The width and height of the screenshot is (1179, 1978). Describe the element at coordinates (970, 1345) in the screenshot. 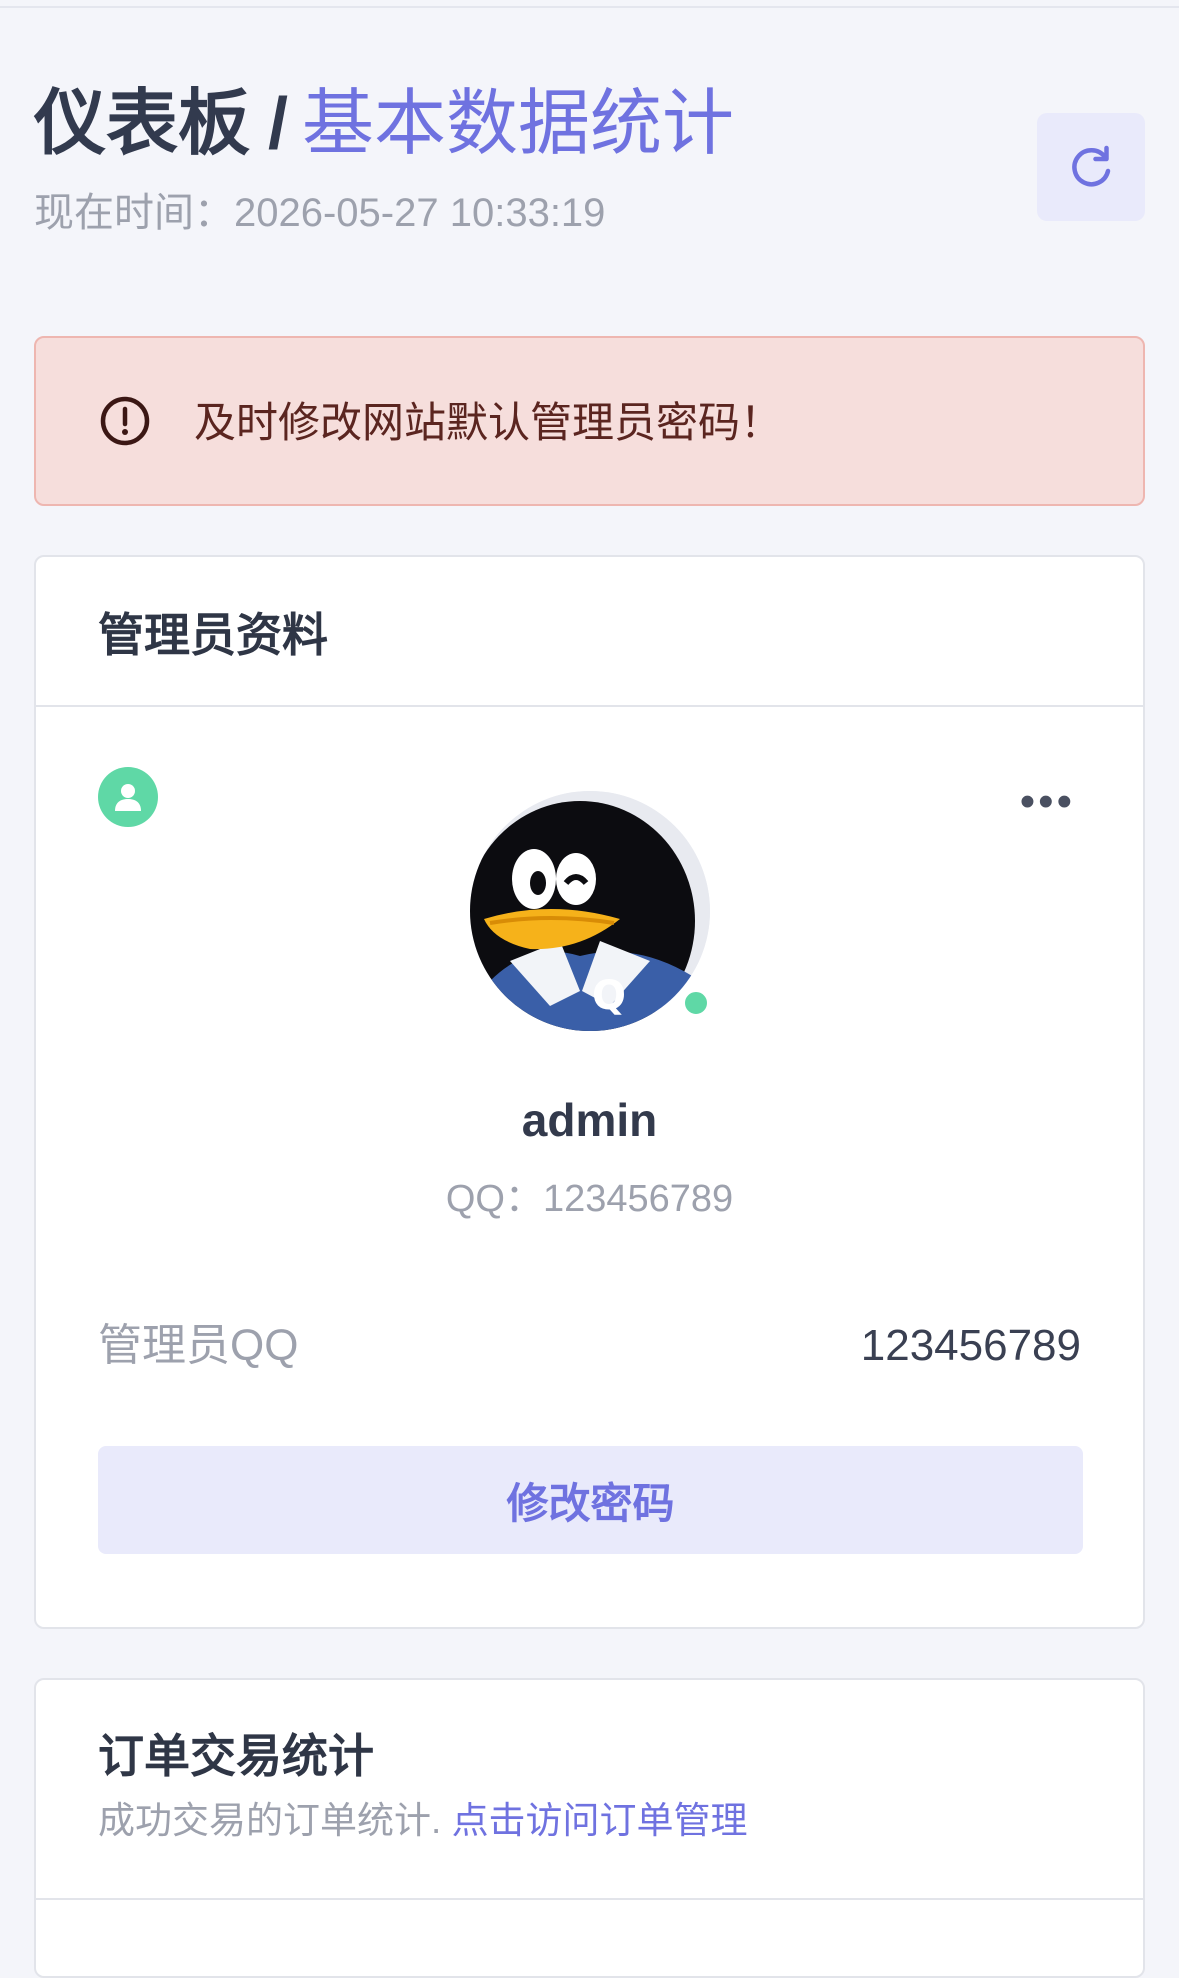

I see `admin-qq-value: 123456789` at that location.